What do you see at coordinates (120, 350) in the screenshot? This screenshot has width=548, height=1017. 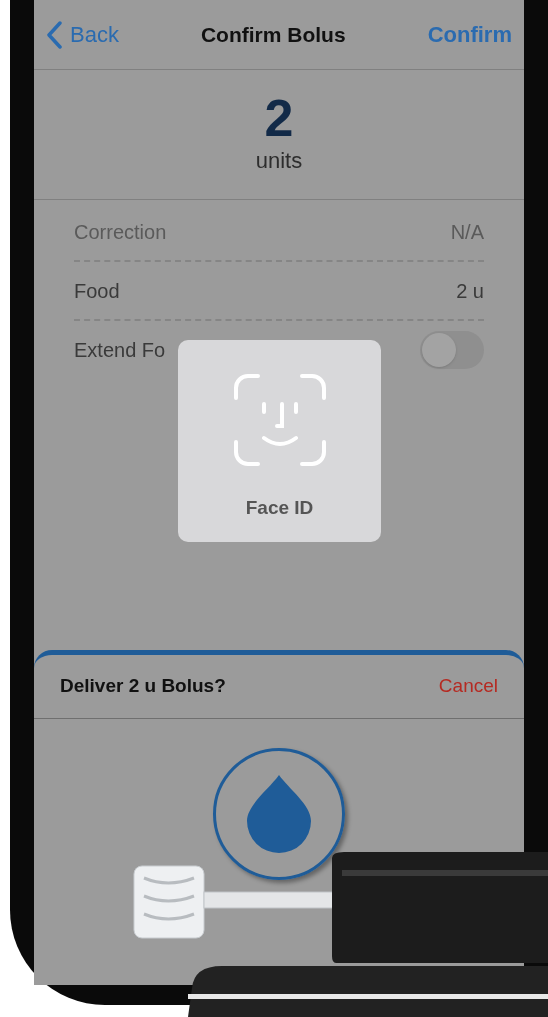 I see `row-label: Extend Fo` at bounding box center [120, 350].